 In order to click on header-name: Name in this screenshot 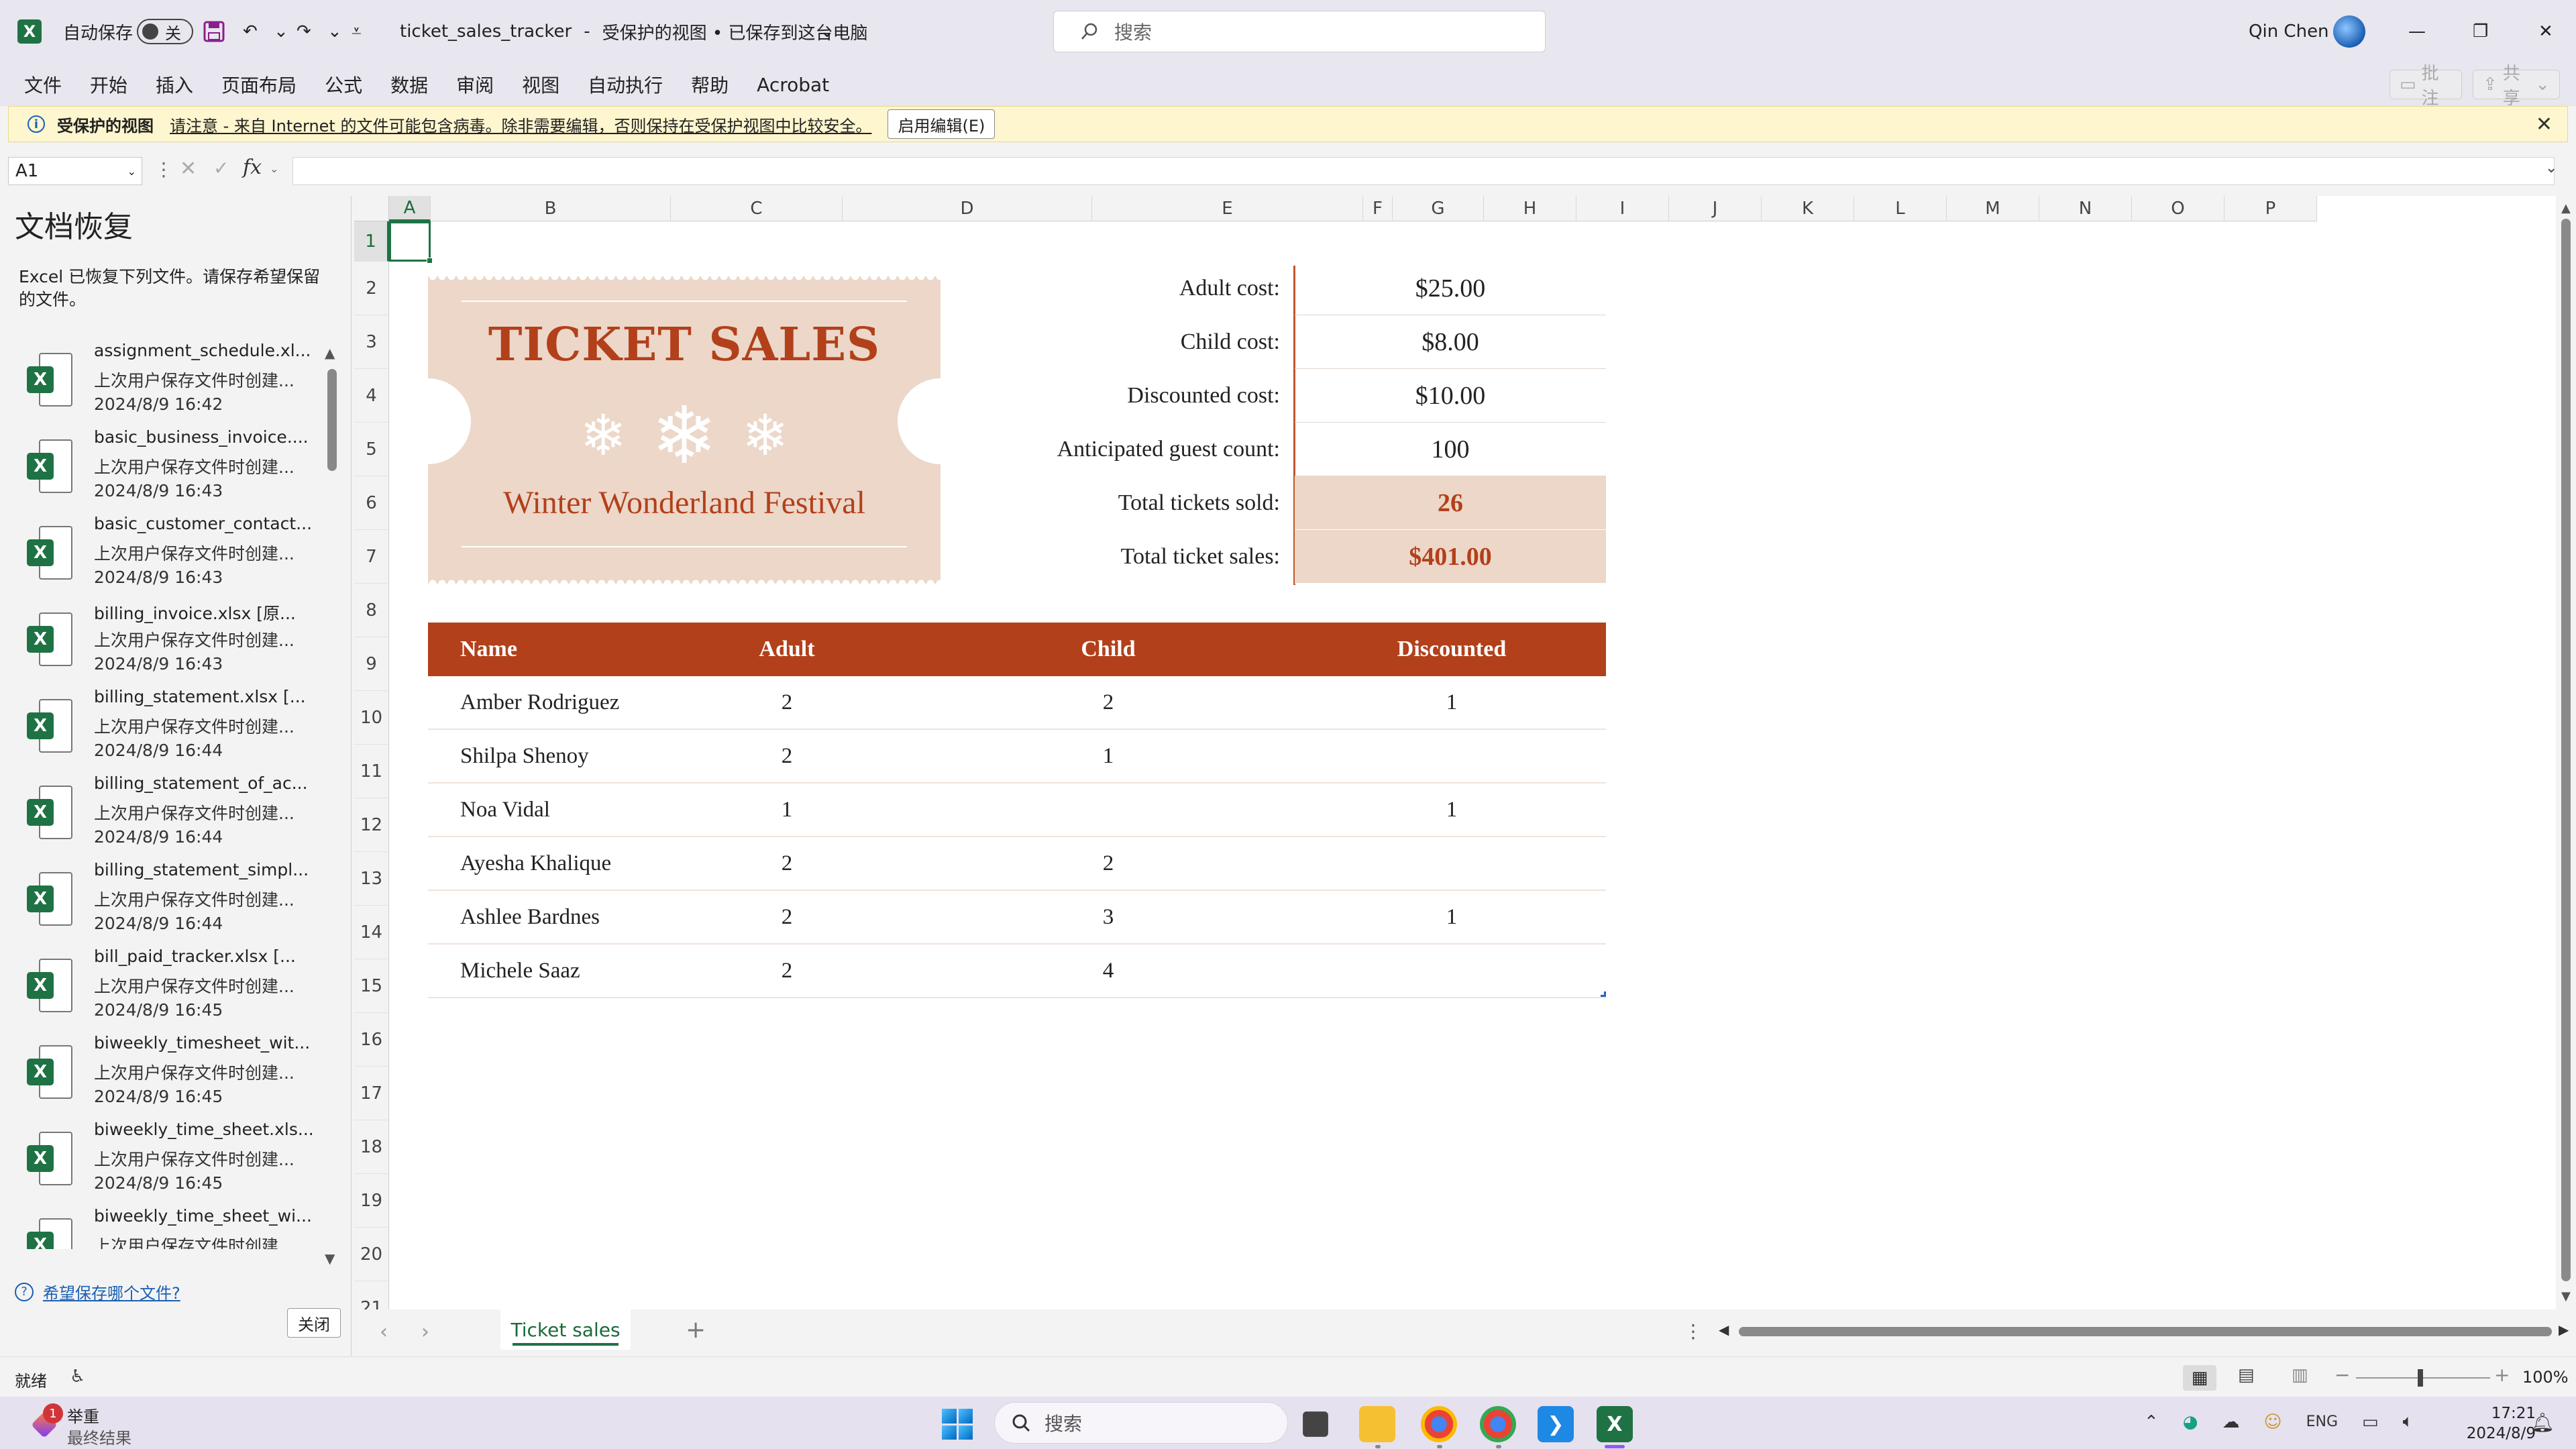, I will do `click(488, 649)`.